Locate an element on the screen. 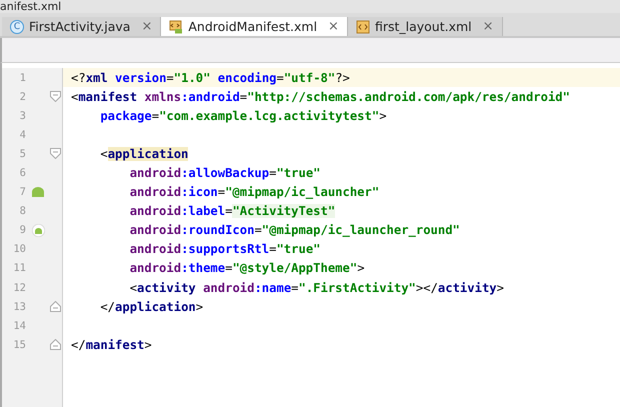  line-number: 9 is located at coordinates (22, 230).